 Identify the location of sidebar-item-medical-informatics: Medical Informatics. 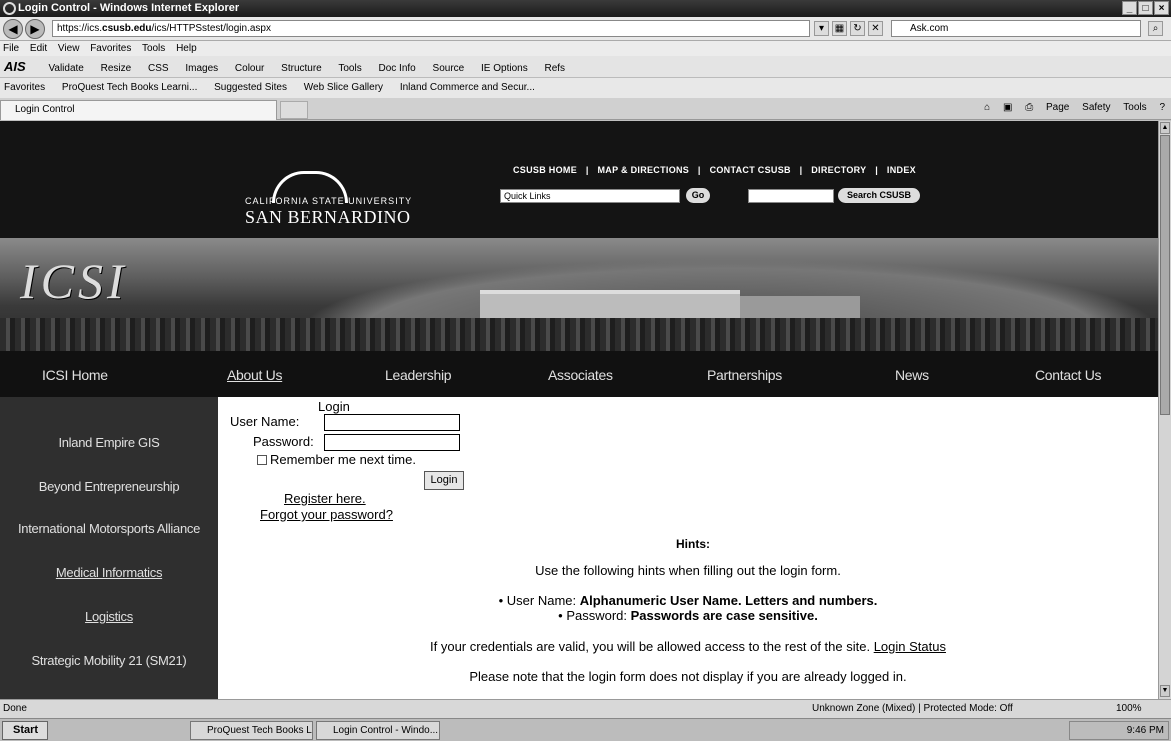
(109, 572).